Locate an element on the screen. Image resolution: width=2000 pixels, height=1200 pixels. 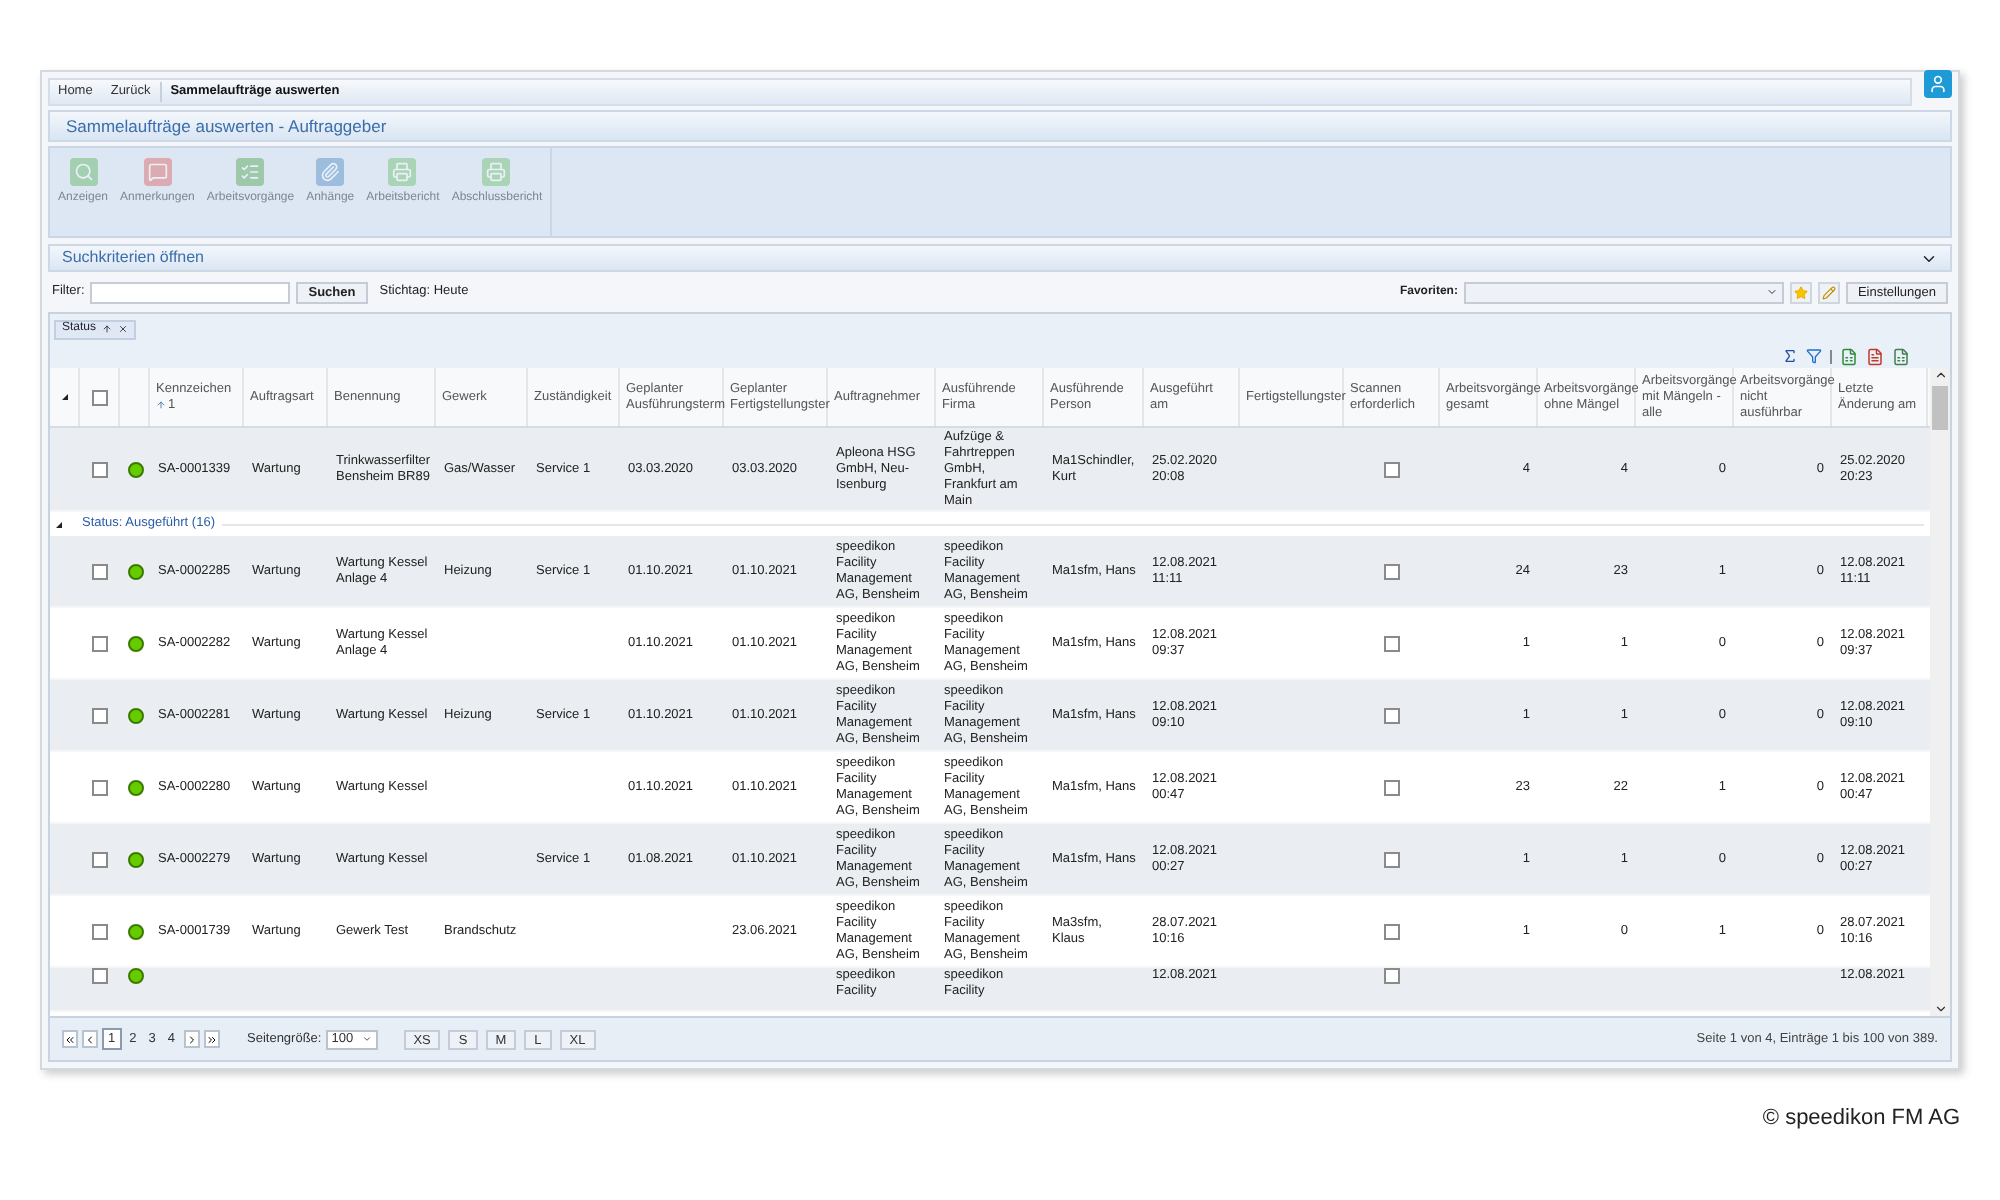
search-icon is located at coordinates (83, 172).